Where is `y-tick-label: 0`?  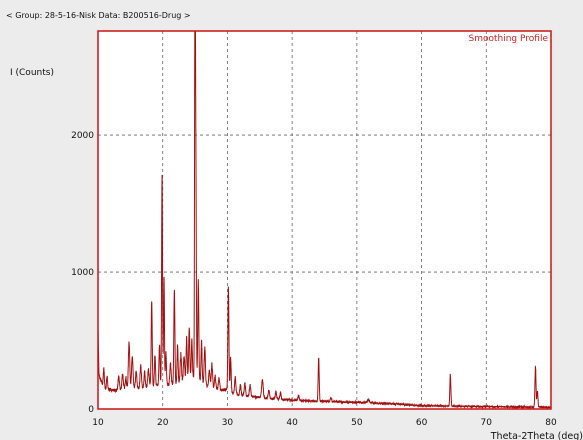
y-tick-label: 0 is located at coordinates (91, 410).